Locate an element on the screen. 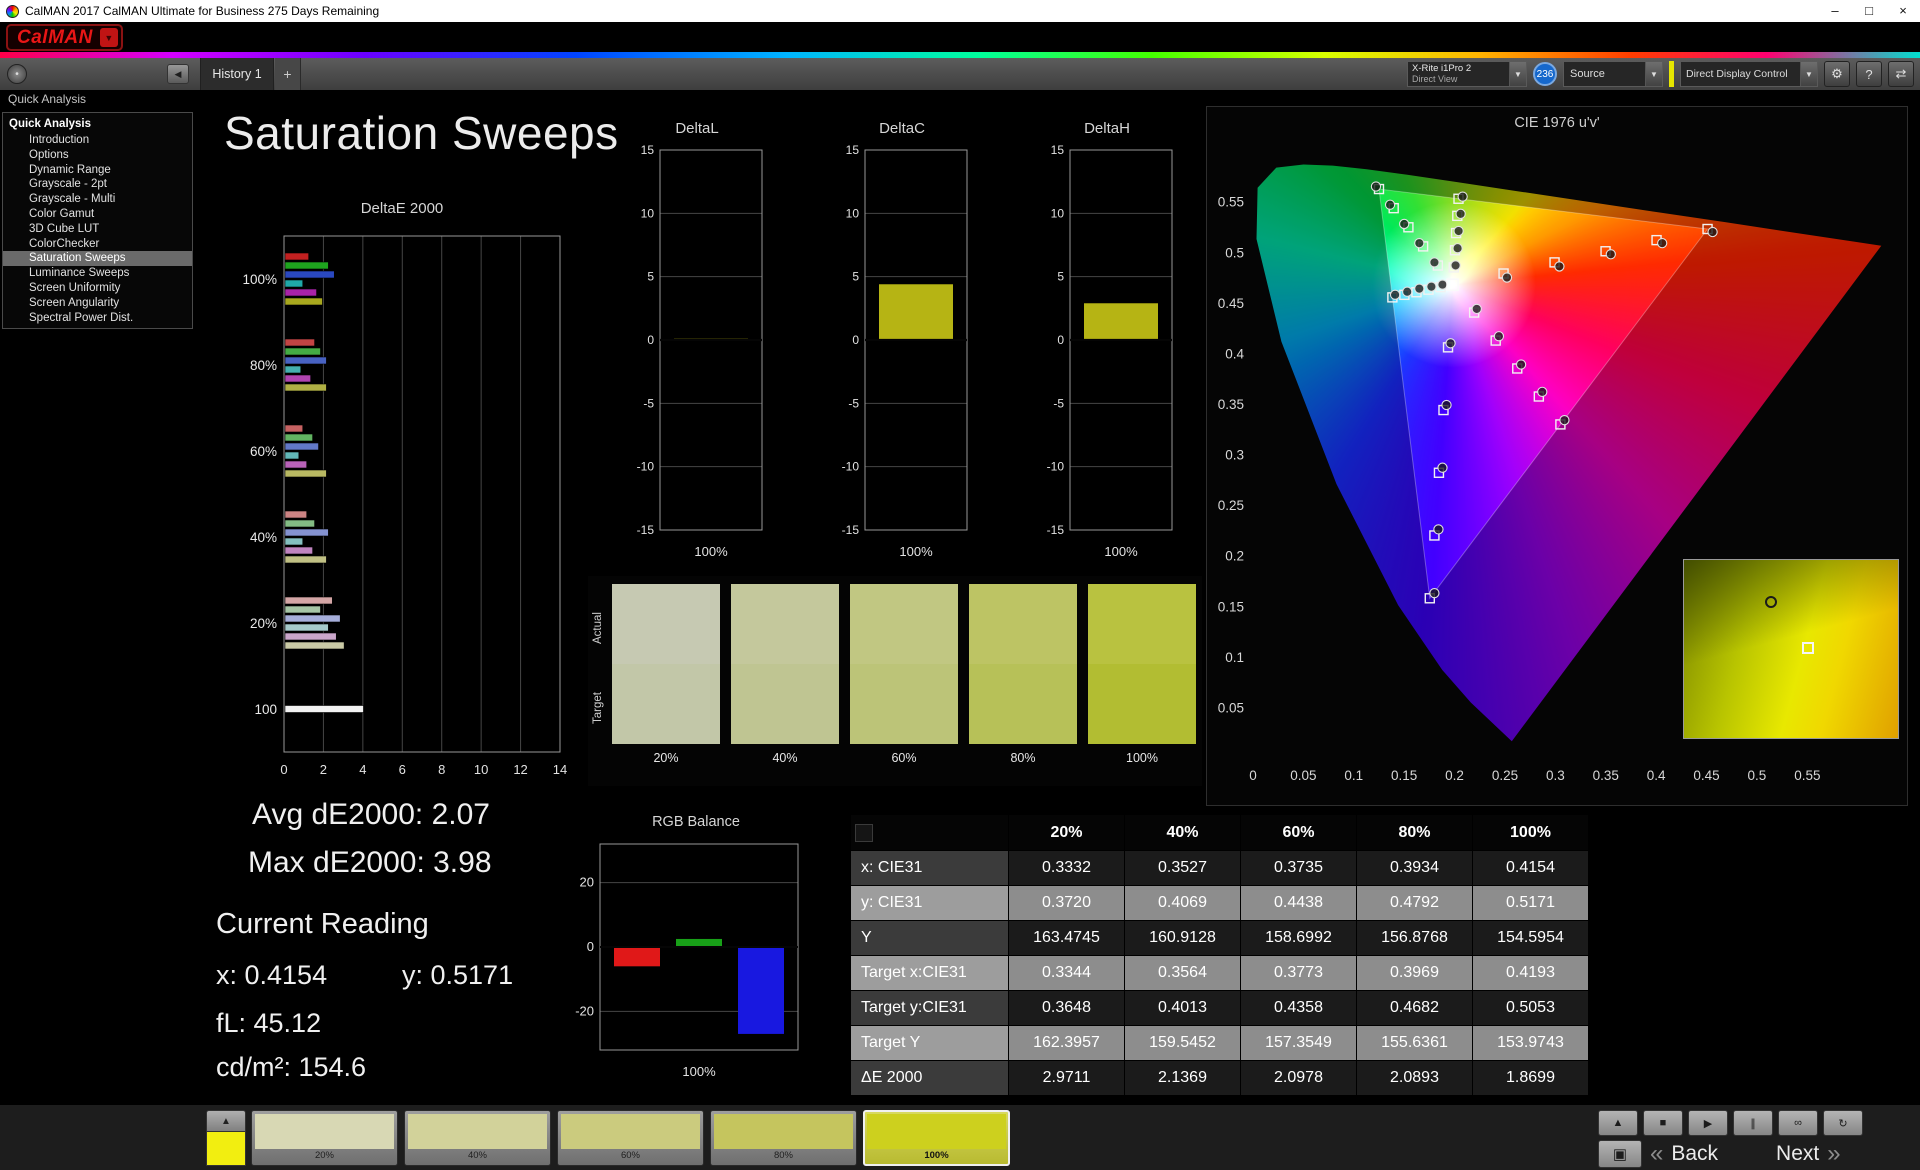  sidebar-item-color-gamut: Color Gamut is located at coordinates (97, 214).